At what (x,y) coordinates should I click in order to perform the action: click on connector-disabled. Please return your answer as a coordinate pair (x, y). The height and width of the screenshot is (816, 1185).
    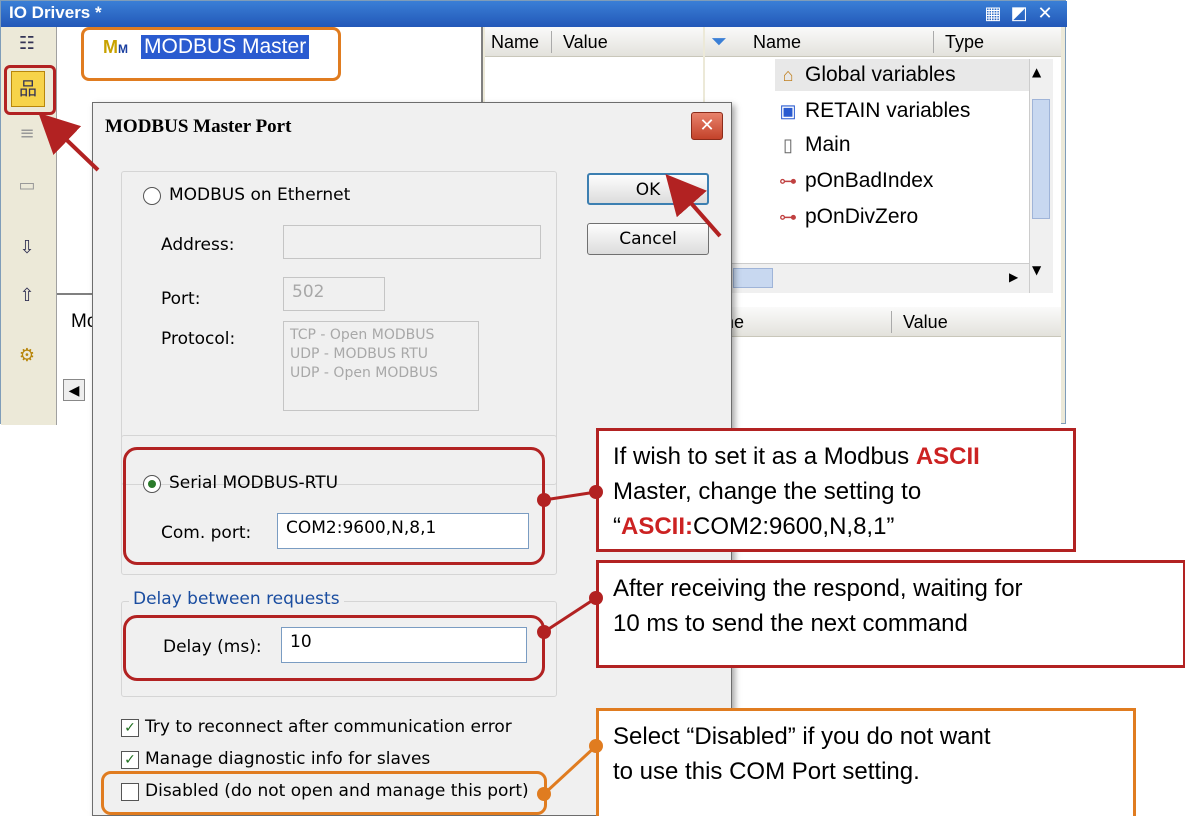
    Looking at the image, I should click on (570, 770).